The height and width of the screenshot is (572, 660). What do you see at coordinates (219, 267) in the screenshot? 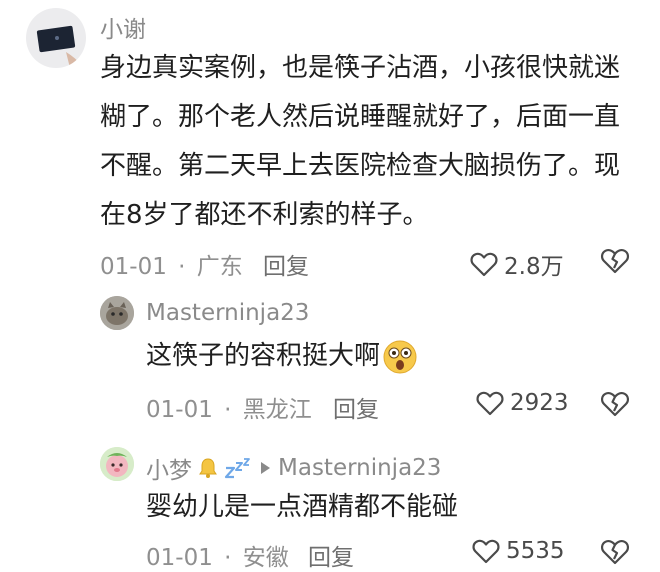
I see `comment-location: 广东` at bounding box center [219, 267].